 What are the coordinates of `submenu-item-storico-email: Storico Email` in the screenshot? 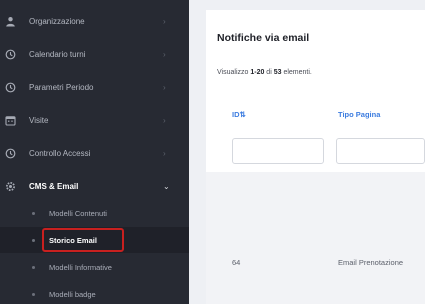 It's located at (94, 240).